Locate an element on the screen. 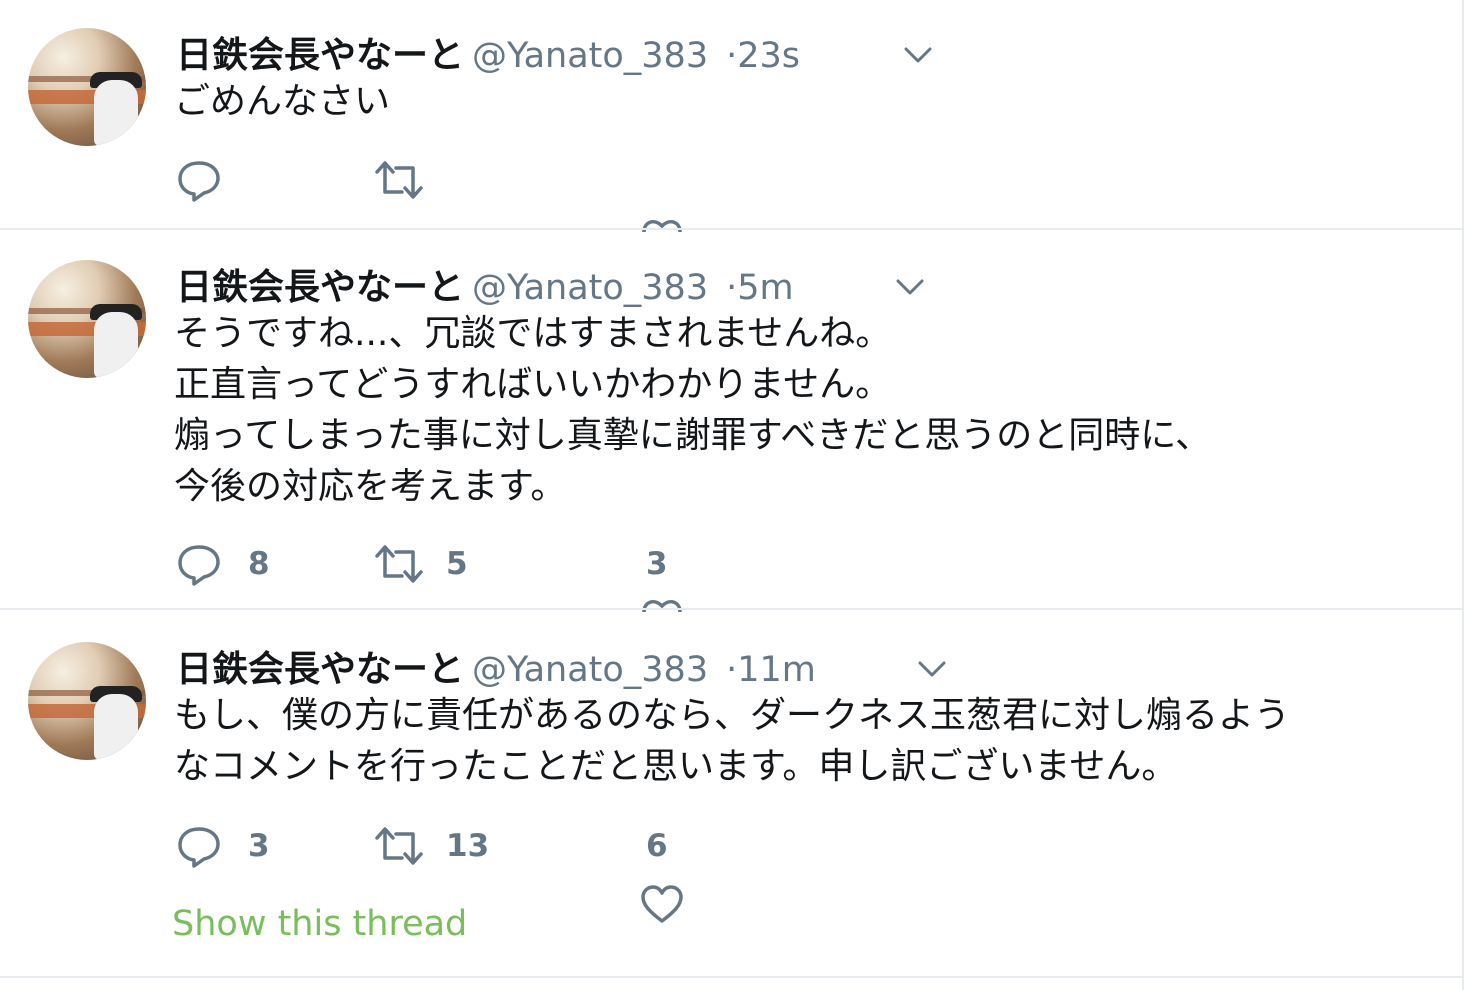 This screenshot has width=1470, height=990. reply-count: 8 is located at coordinates (259, 564).